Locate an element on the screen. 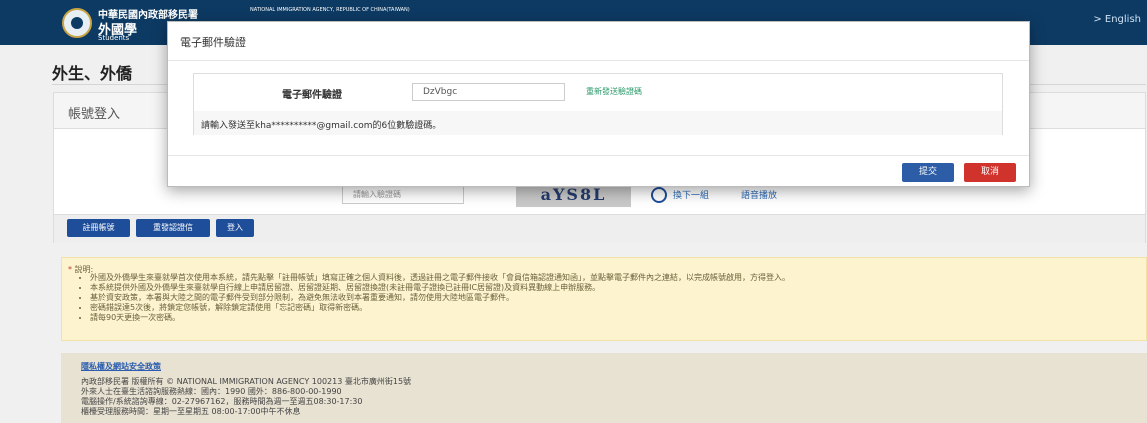  verification-field-row: 電子郵件驗證 DzVbgc 重新發送驗證碼 is located at coordinates (598, 93).